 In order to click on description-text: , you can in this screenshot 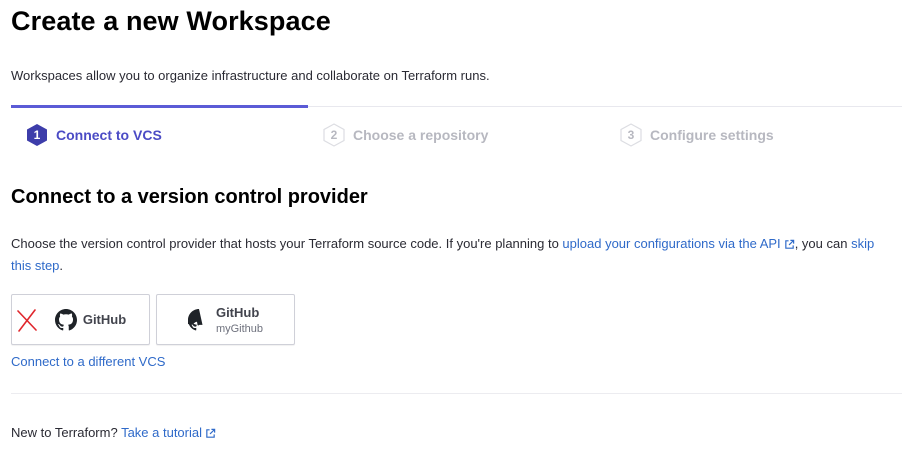, I will do `click(823, 243)`.